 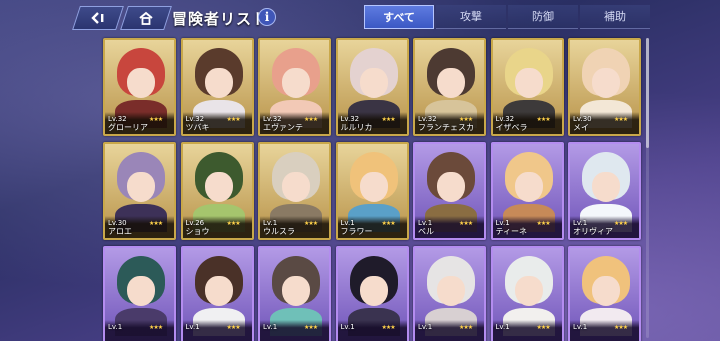 What do you see at coordinates (471, 17) in the screenshot?
I see `tab-attack: 攻撃` at bounding box center [471, 17].